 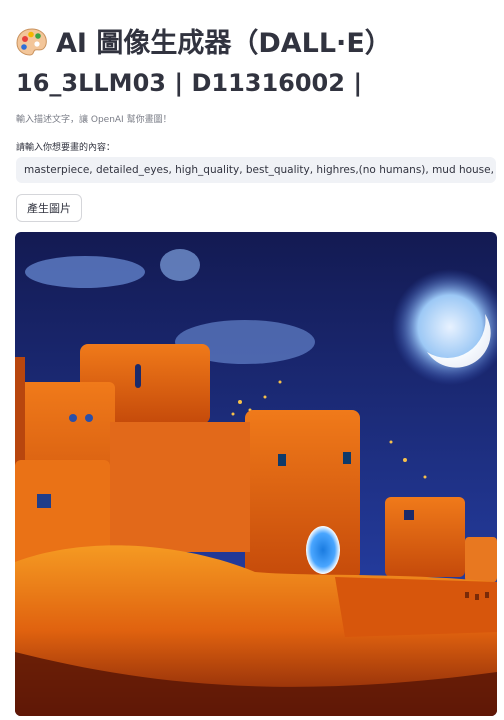 What do you see at coordinates (31, 42) in the screenshot?
I see `artist-palette-icon` at bounding box center [31, 42].